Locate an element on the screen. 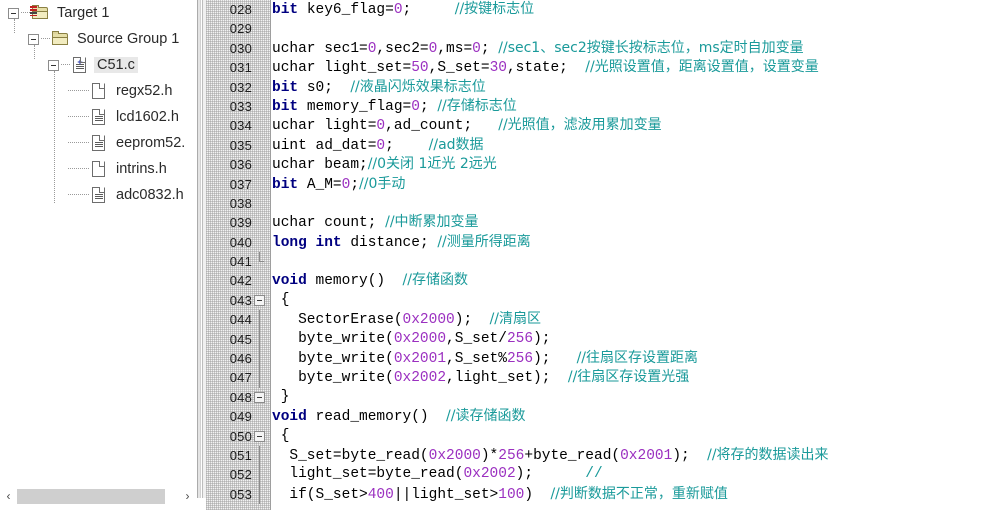 Image resolution: width=1005 pixels, height=510 pixels. token-plain: ,state; is located at coordinates (546, 68).